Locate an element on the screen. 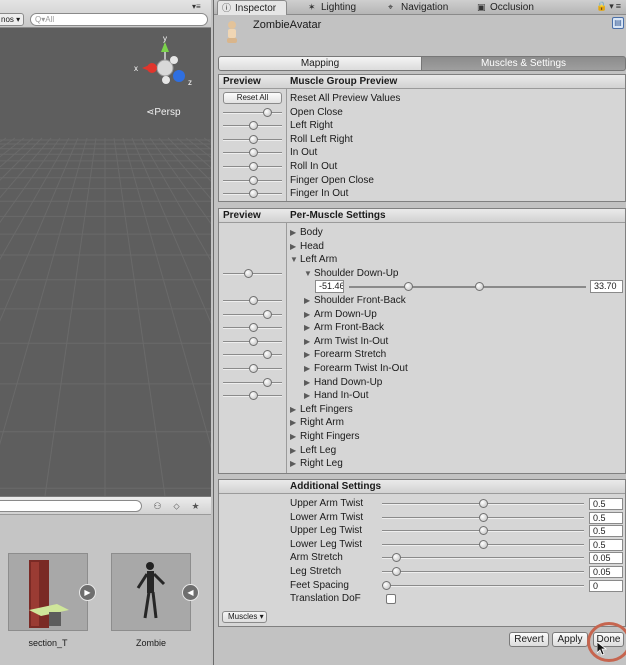 The image size is (626, 665). translation-dof-checkbox is located at coordinates (391, 599).